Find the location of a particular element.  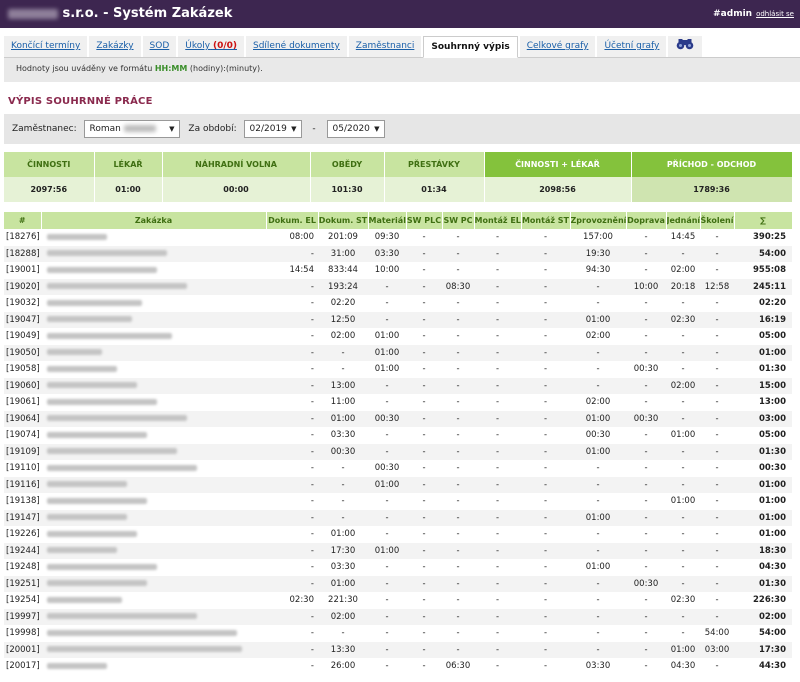

time-cell: 833:44 is located at coordinates (343, 270).